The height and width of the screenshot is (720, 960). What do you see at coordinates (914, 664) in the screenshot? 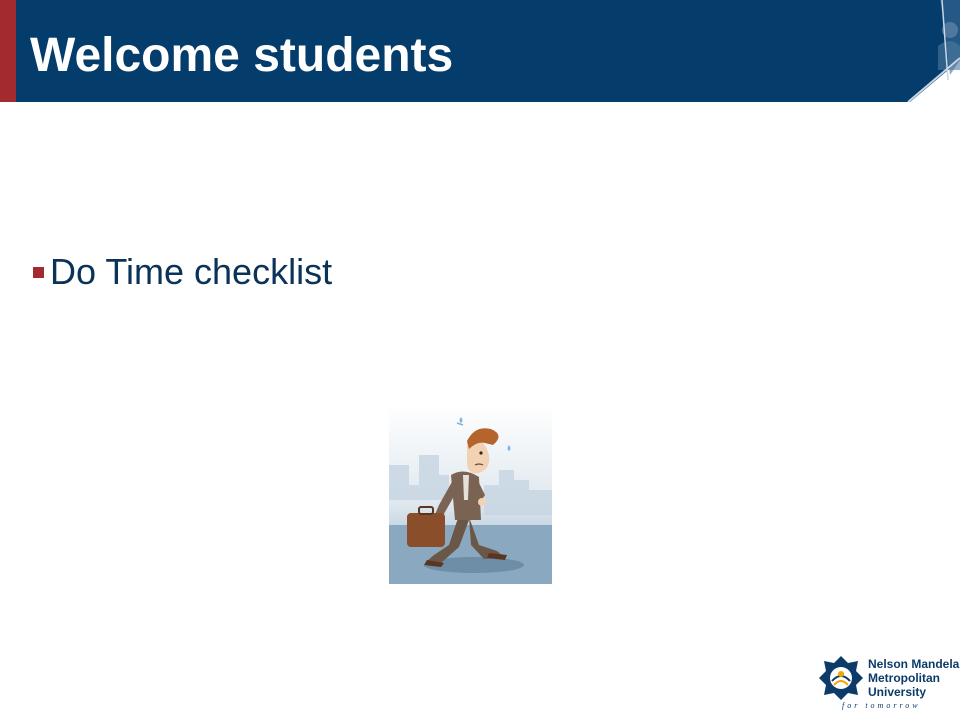
I see `logo-line-1: Nelson Mandela` at bounding box center [914, 664].